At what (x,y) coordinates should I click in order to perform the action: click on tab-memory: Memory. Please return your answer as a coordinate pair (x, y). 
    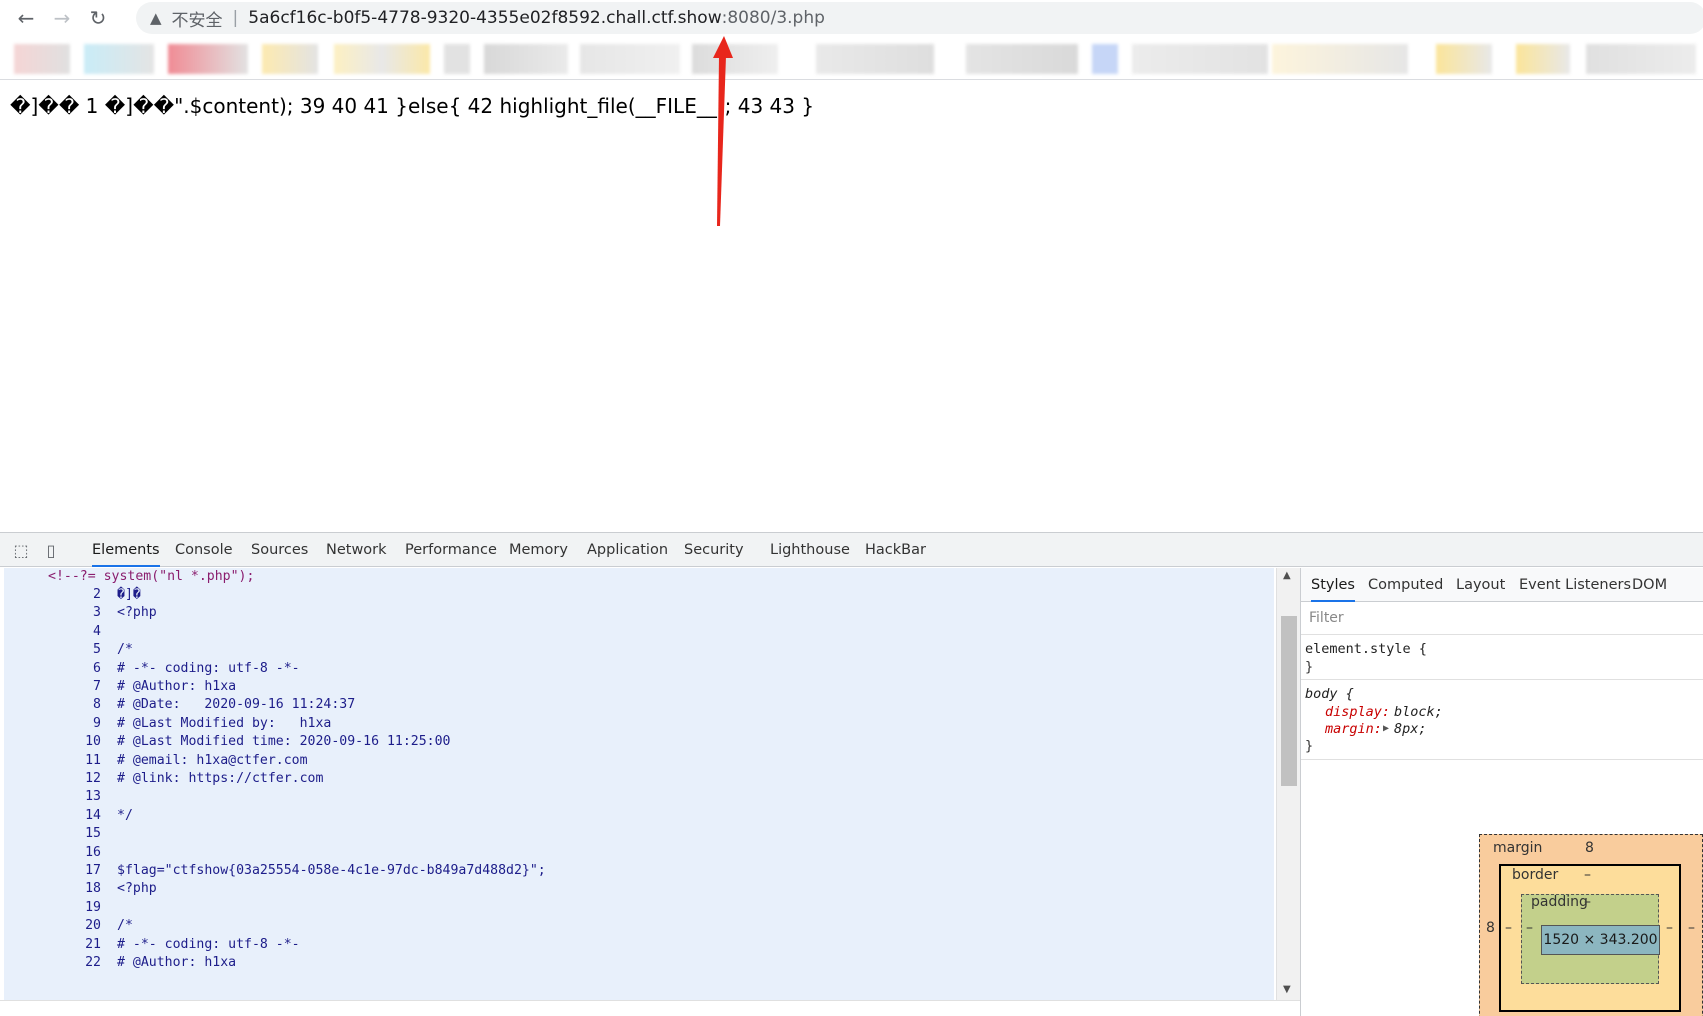
    Looking at the image, I should click on (538, 550).